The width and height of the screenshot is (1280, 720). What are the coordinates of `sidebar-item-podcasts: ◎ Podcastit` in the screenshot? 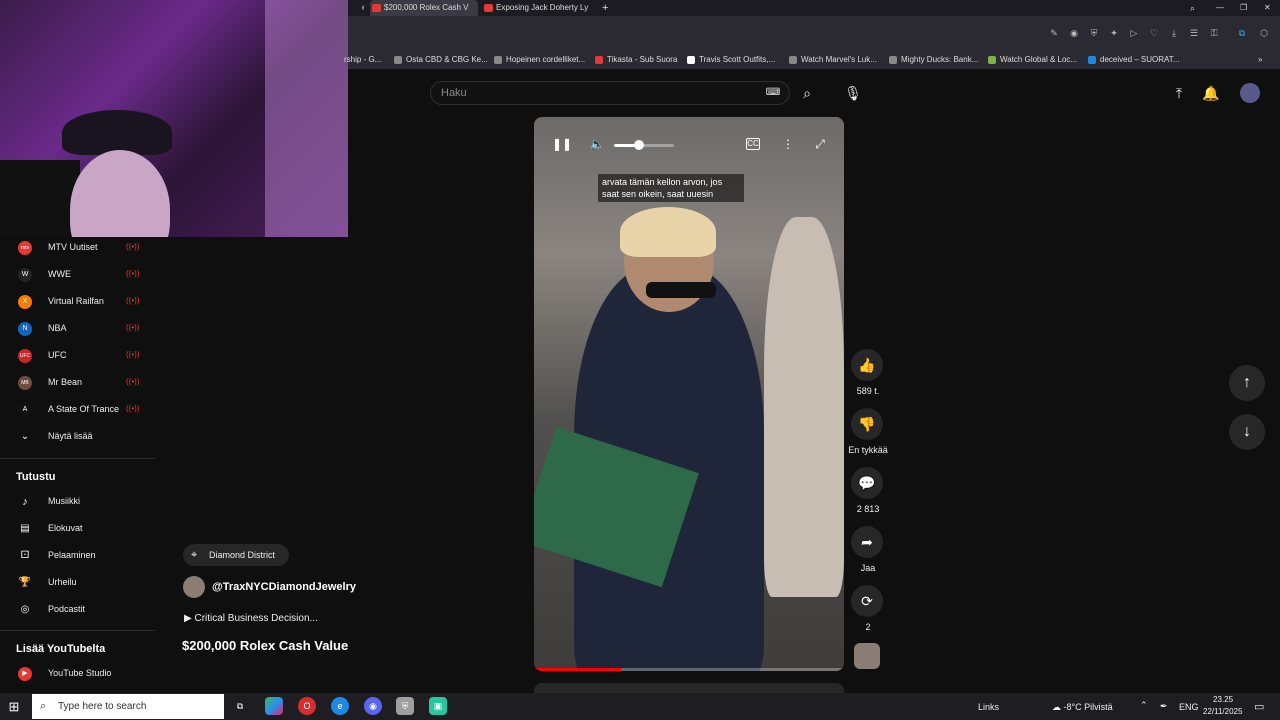 It's located at (82, 610).